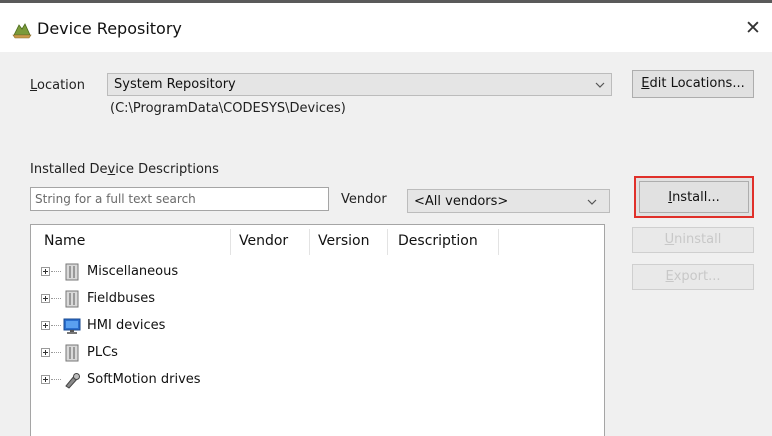  I want to click on tree-item-softmotion-drives: SoftMotion drives, so click(171, 381).